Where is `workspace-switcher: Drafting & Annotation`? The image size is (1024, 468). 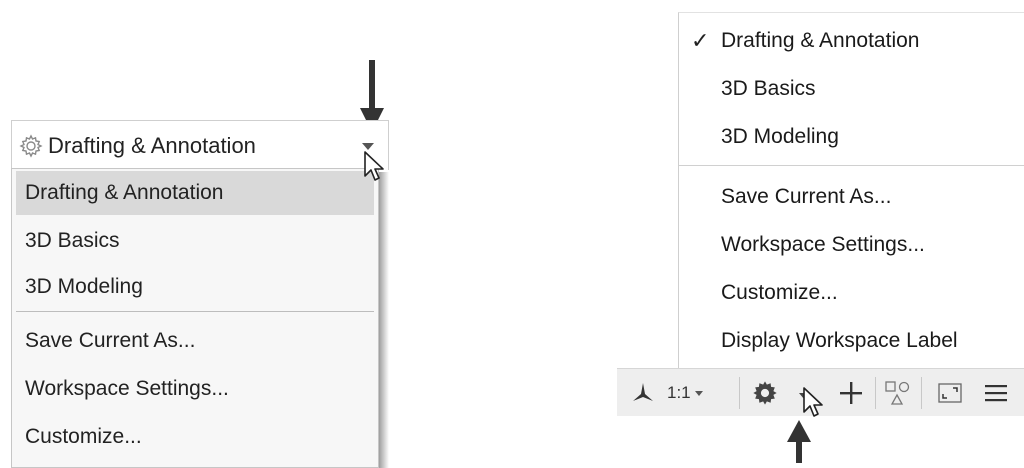 workspace-switcher: Drafting & Annotation is located at coordinates (200, 145).